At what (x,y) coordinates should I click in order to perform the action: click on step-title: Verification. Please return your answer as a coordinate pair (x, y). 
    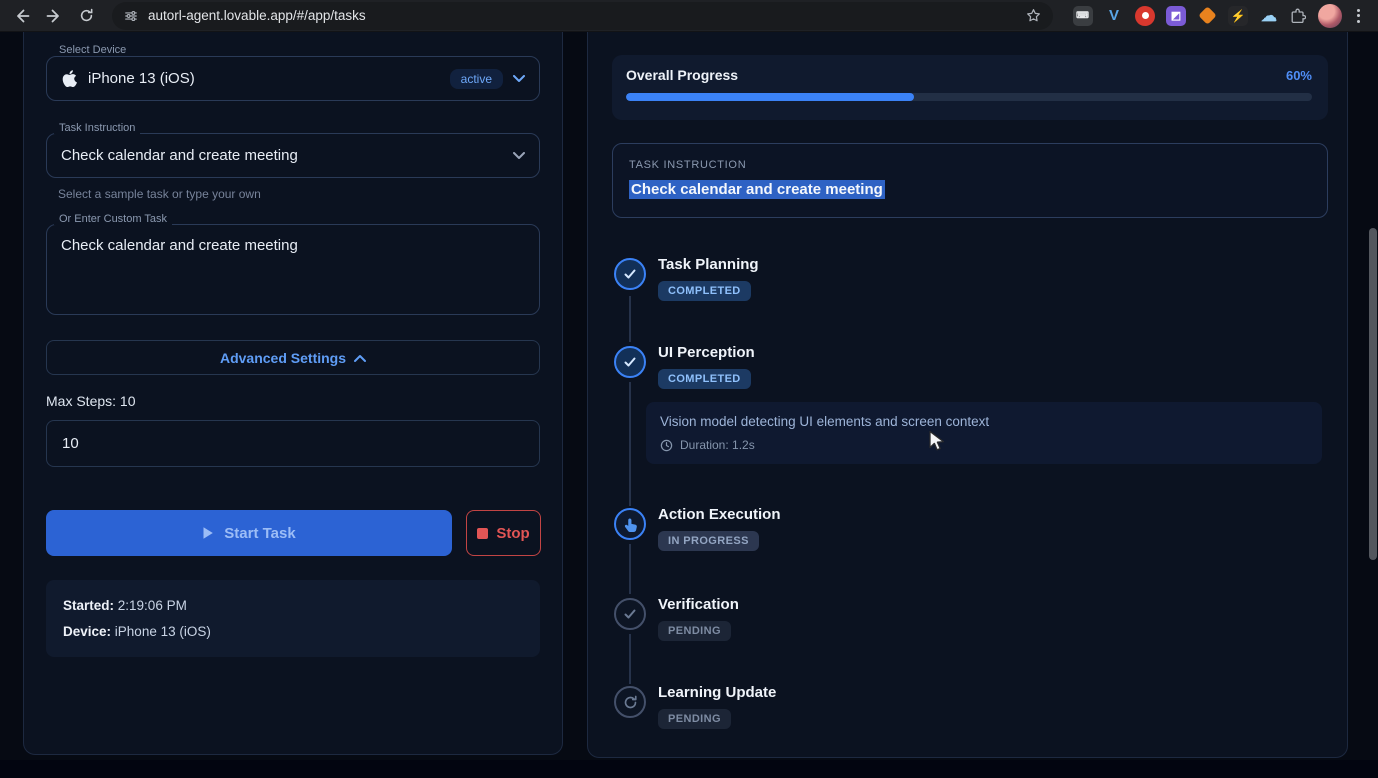
    Looking at the image, I should click on (698, 604).